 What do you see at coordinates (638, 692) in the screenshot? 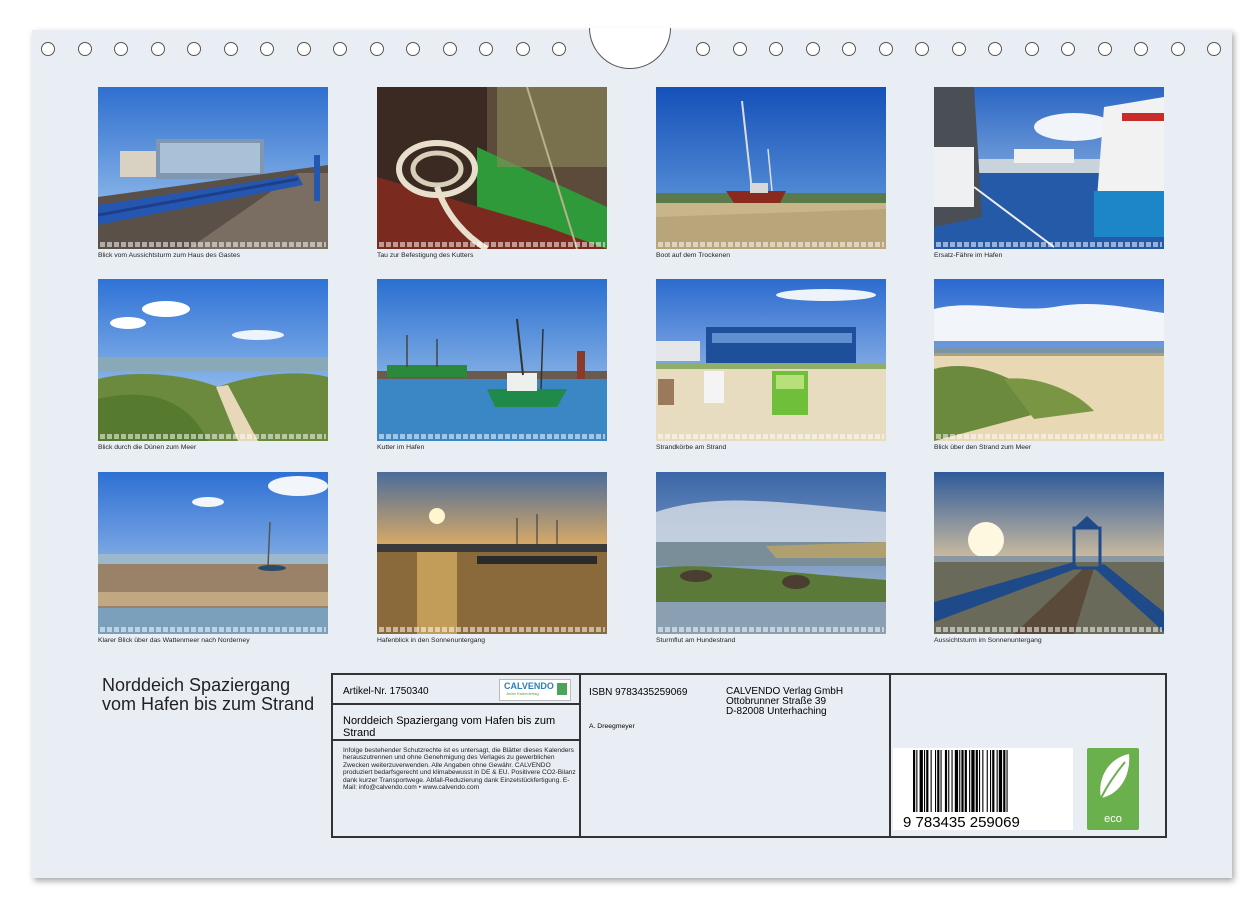
I see `isbn: ISBN 9783435259069` at bounding box center [638, 692].